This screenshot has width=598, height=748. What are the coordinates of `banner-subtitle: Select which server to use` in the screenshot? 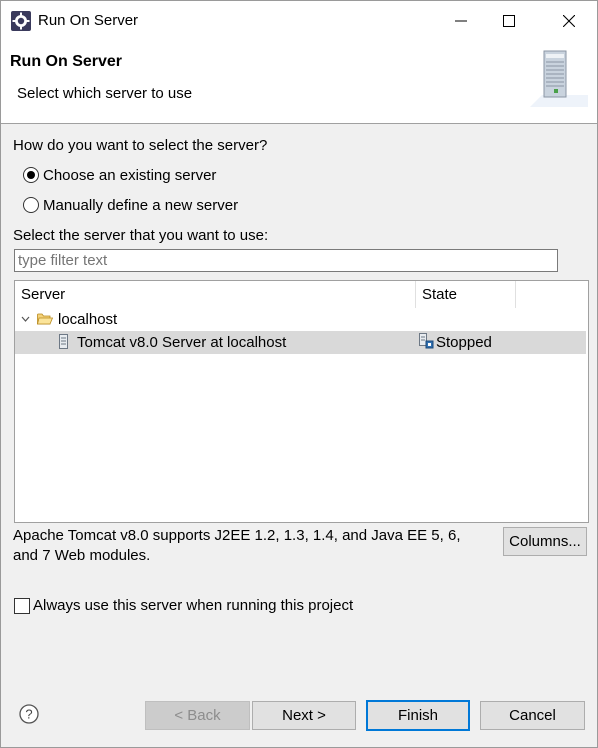 It's located at (105, 93).